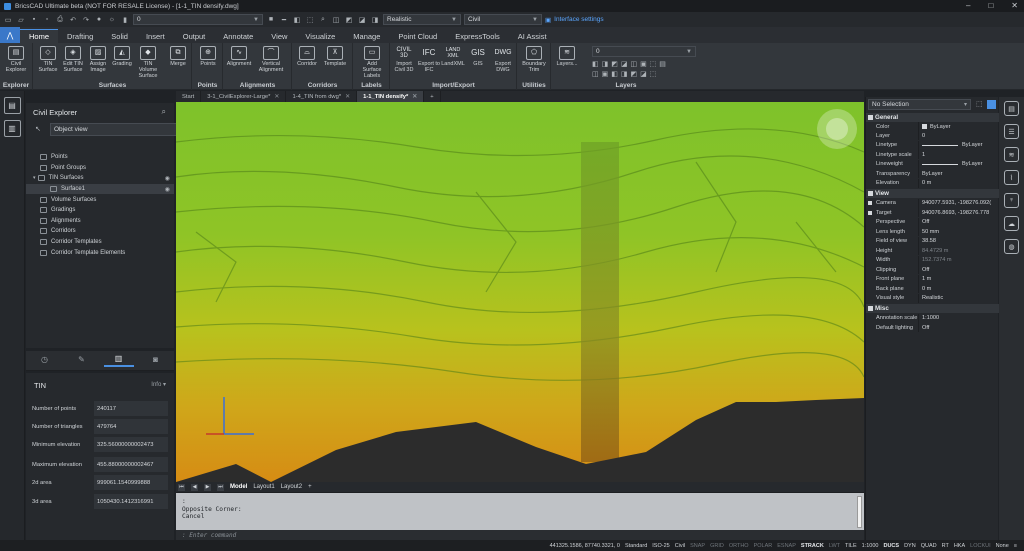 Image resolution: width=1024 pixels, height=551 pixels. What do you see at coordinates (932, 164) in the screenshot?
I see `property-row: Lineweight ByLayer` at bounding box center [932, 164].